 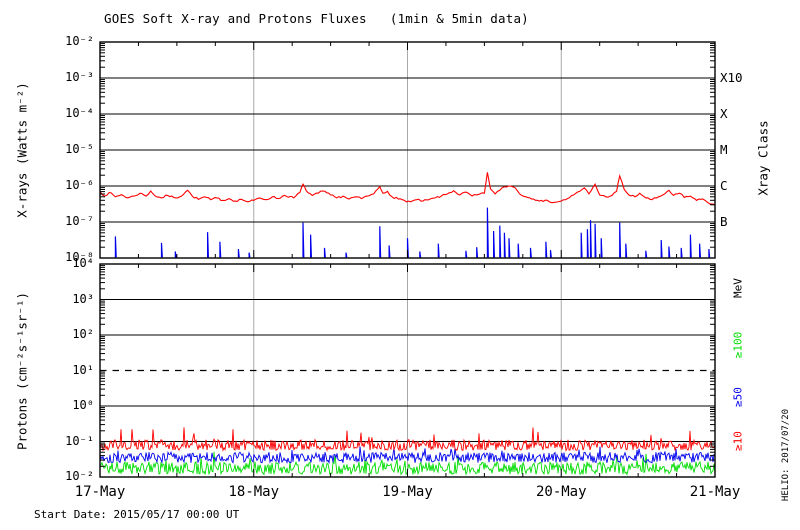 What do you see at coordinates (738, 288) in the screenshot?
I see `proton-unit-label: MeV` at bounding box center [738, 288].